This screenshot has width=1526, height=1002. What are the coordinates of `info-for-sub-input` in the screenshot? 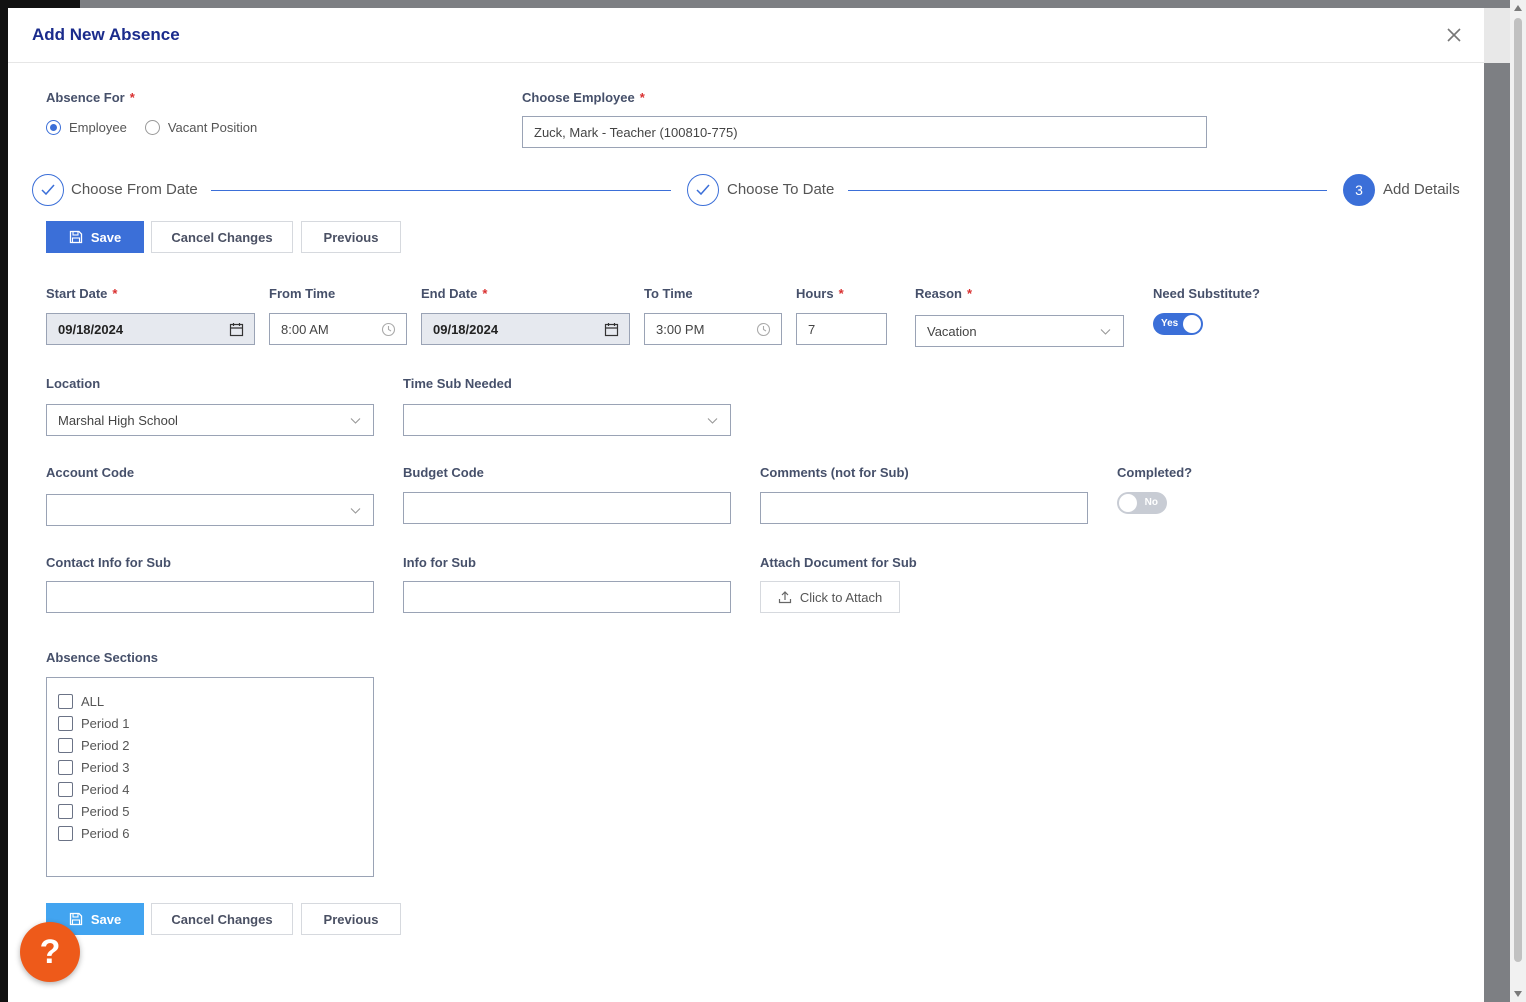 It's located at (567, 597).